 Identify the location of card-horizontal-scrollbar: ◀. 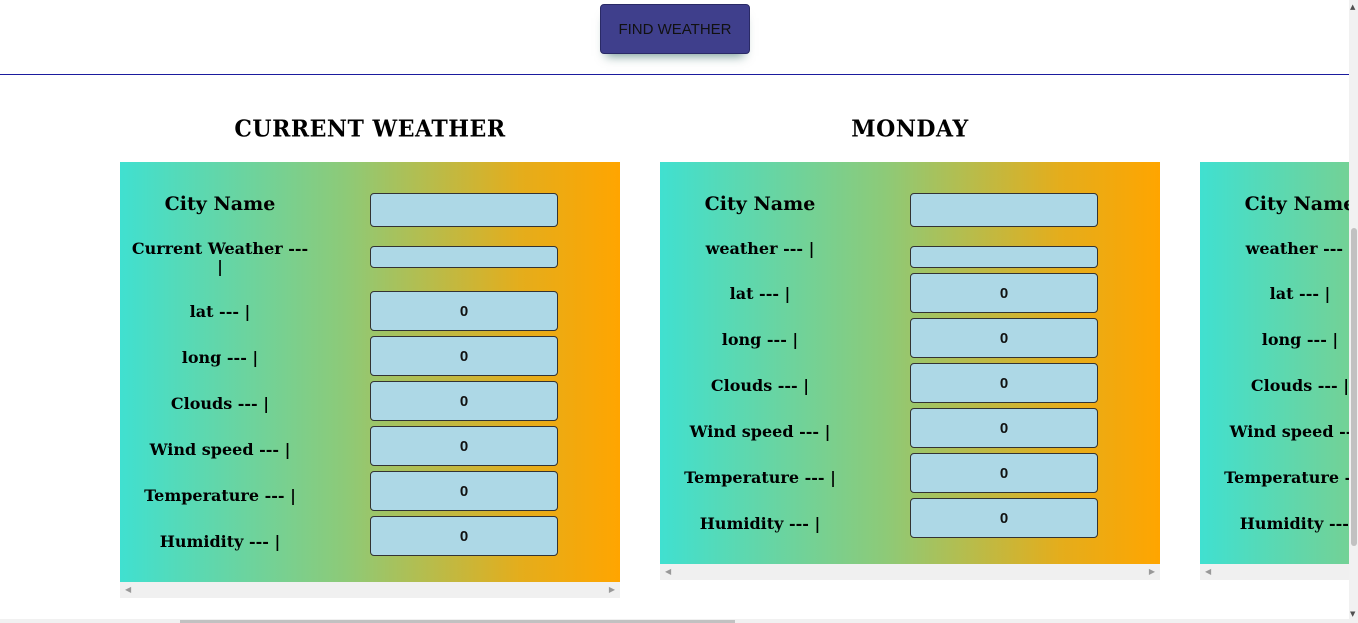
(1274, 572).